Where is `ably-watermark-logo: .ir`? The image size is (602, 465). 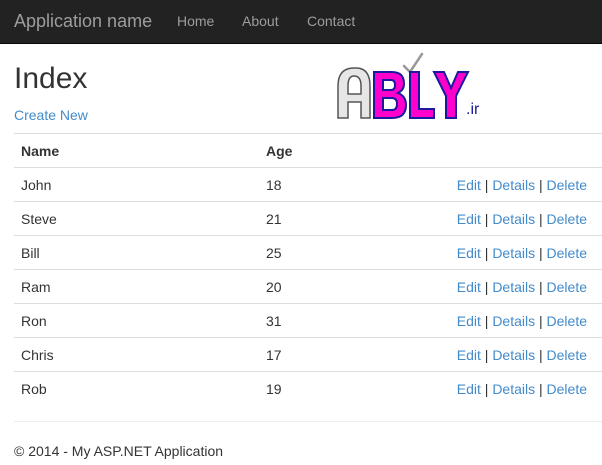
ably-watermark-logo: .ir is located at coordinates (408, 85).